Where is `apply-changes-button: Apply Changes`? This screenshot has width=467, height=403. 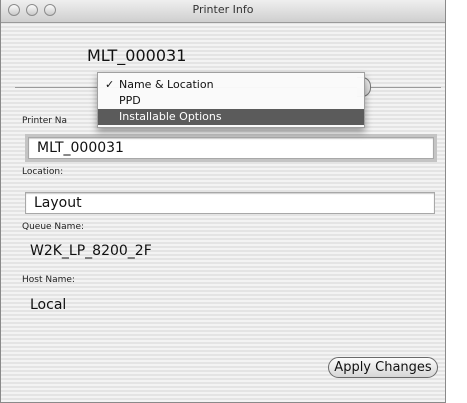
apply-changes-button: Apply Changes is located at coordinates (383, 367).